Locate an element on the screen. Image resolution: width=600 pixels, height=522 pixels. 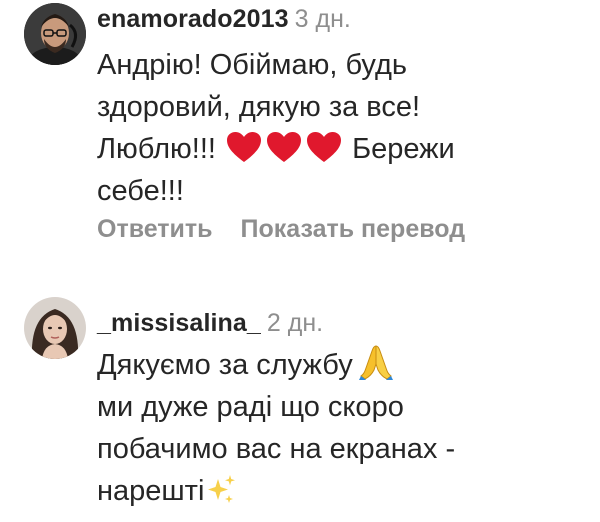
sparkles-icon is located at coordinates (221, 489).